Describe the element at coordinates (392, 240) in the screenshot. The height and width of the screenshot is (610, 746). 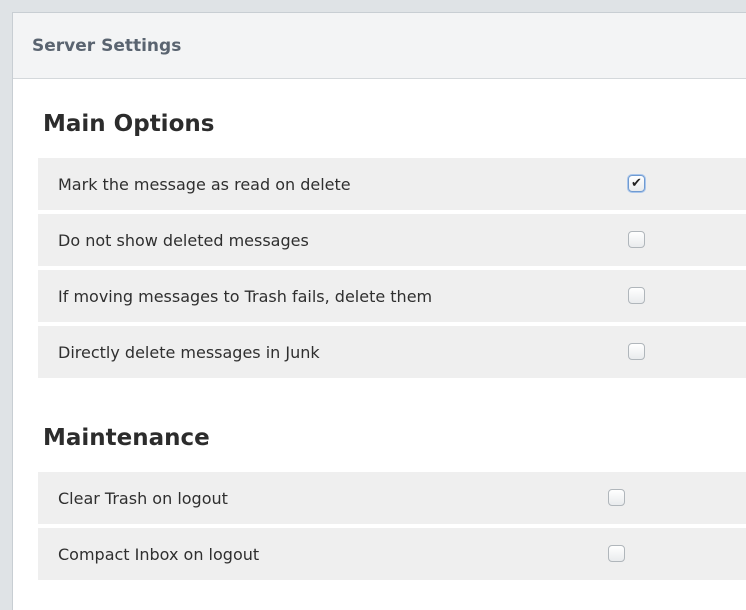
I see `option-row-hide-deleted: Do not show deleted messages` at that location.